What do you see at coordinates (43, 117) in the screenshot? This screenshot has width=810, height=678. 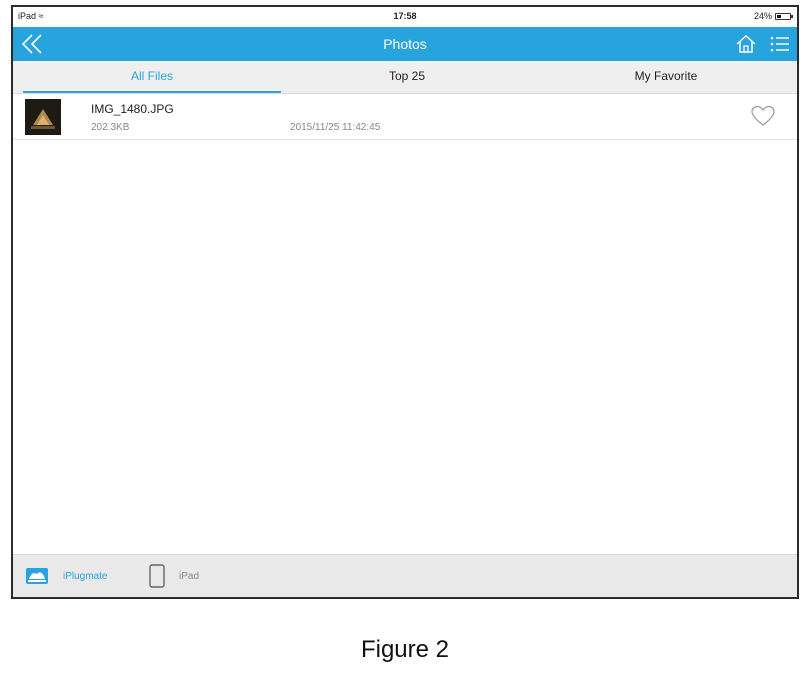 I see `file-thumbnail` at bounding box center [43, 117].